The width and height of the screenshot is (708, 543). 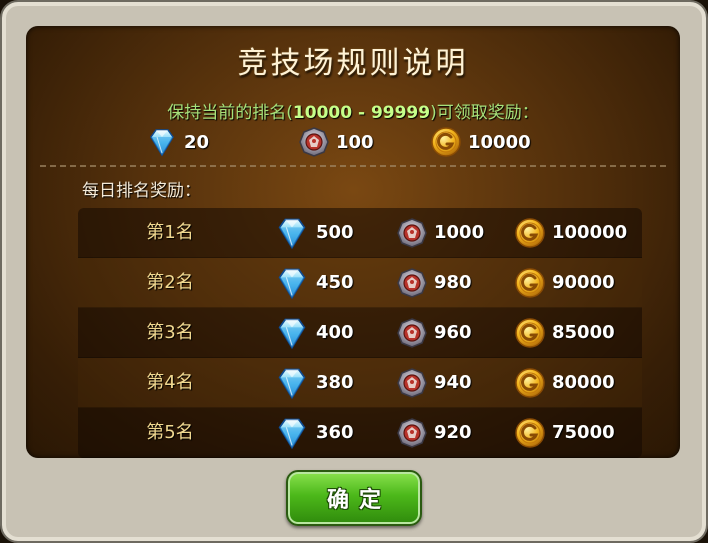 What do you see at coordinates (314, 382) in the screenshot?
I see `gem-cell: 380` at bounding box center [314, 382].